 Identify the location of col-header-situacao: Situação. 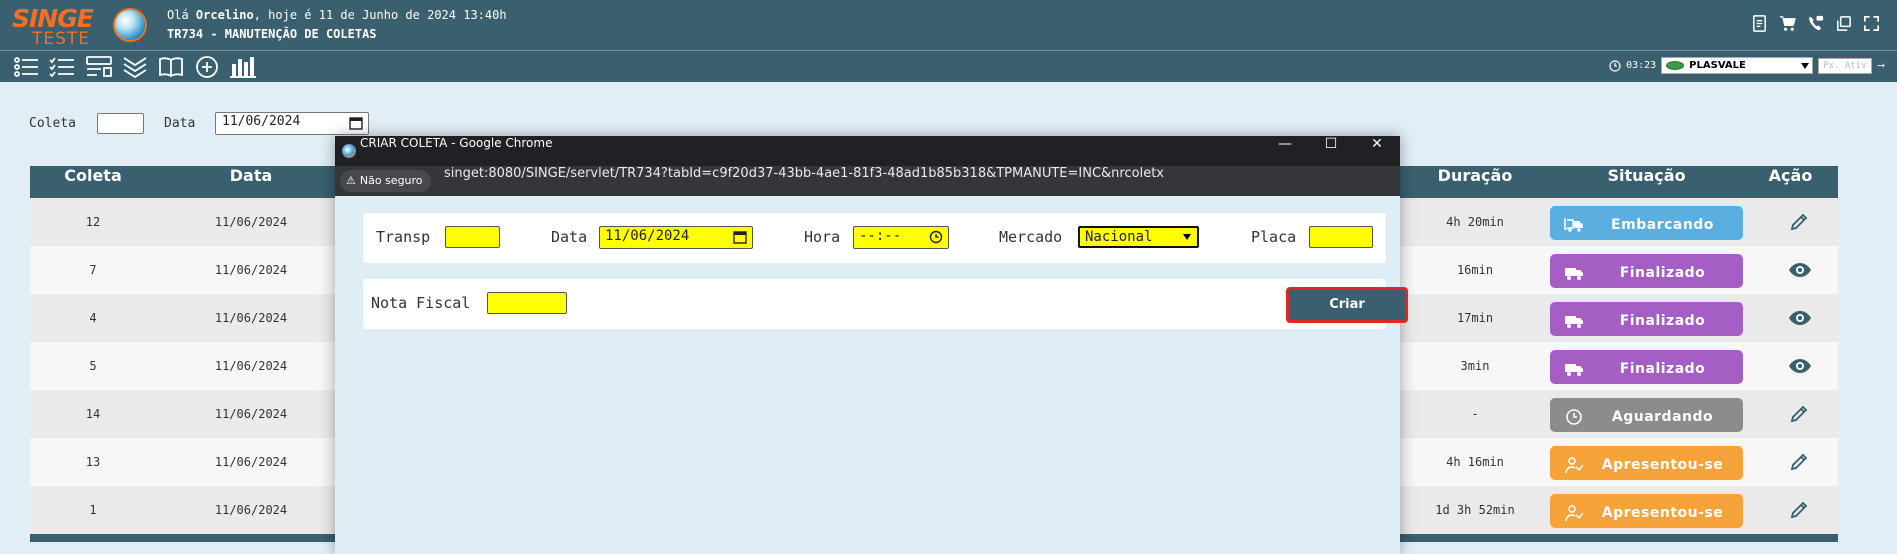
(1646, 182).